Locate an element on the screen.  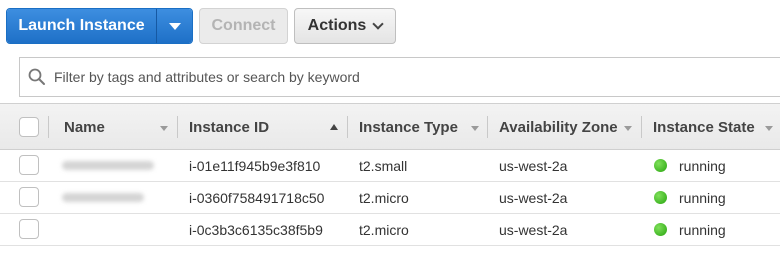
select-all-checkbox is located at coordinates (29, 127).